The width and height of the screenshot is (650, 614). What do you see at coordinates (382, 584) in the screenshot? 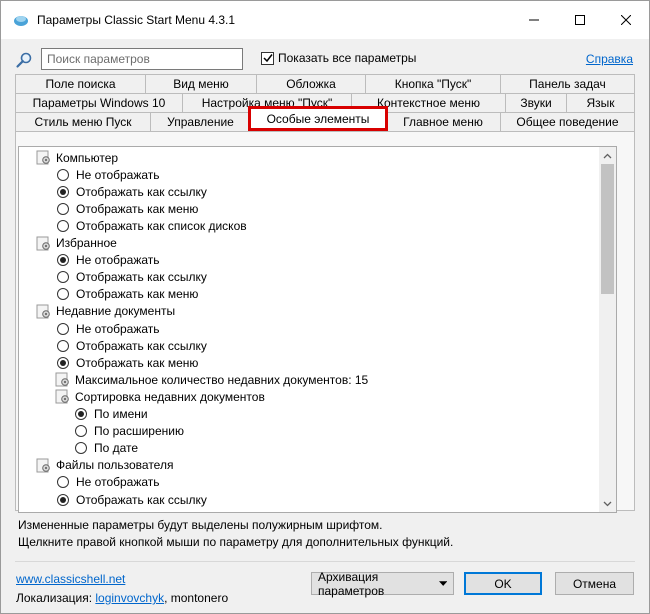
I see `backup-settings-dropdown: Архивация параметров` at bounding box center [382, 584].